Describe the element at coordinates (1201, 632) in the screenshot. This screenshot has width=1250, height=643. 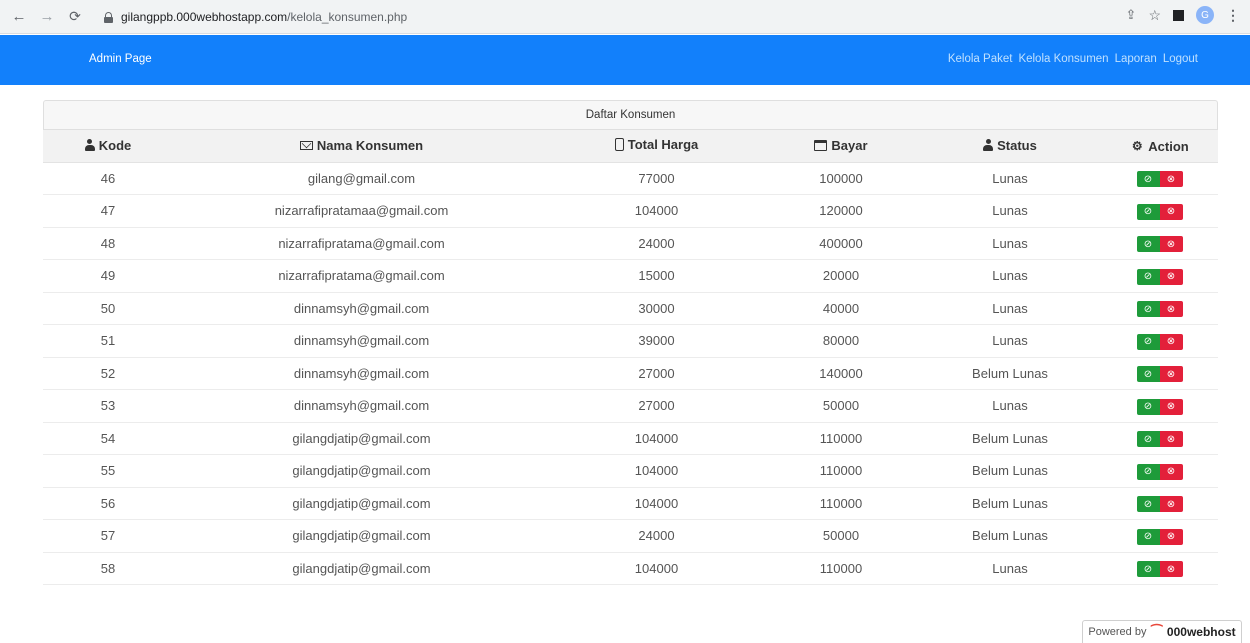
I see `powered-by-brand: 000webhost` at that location.